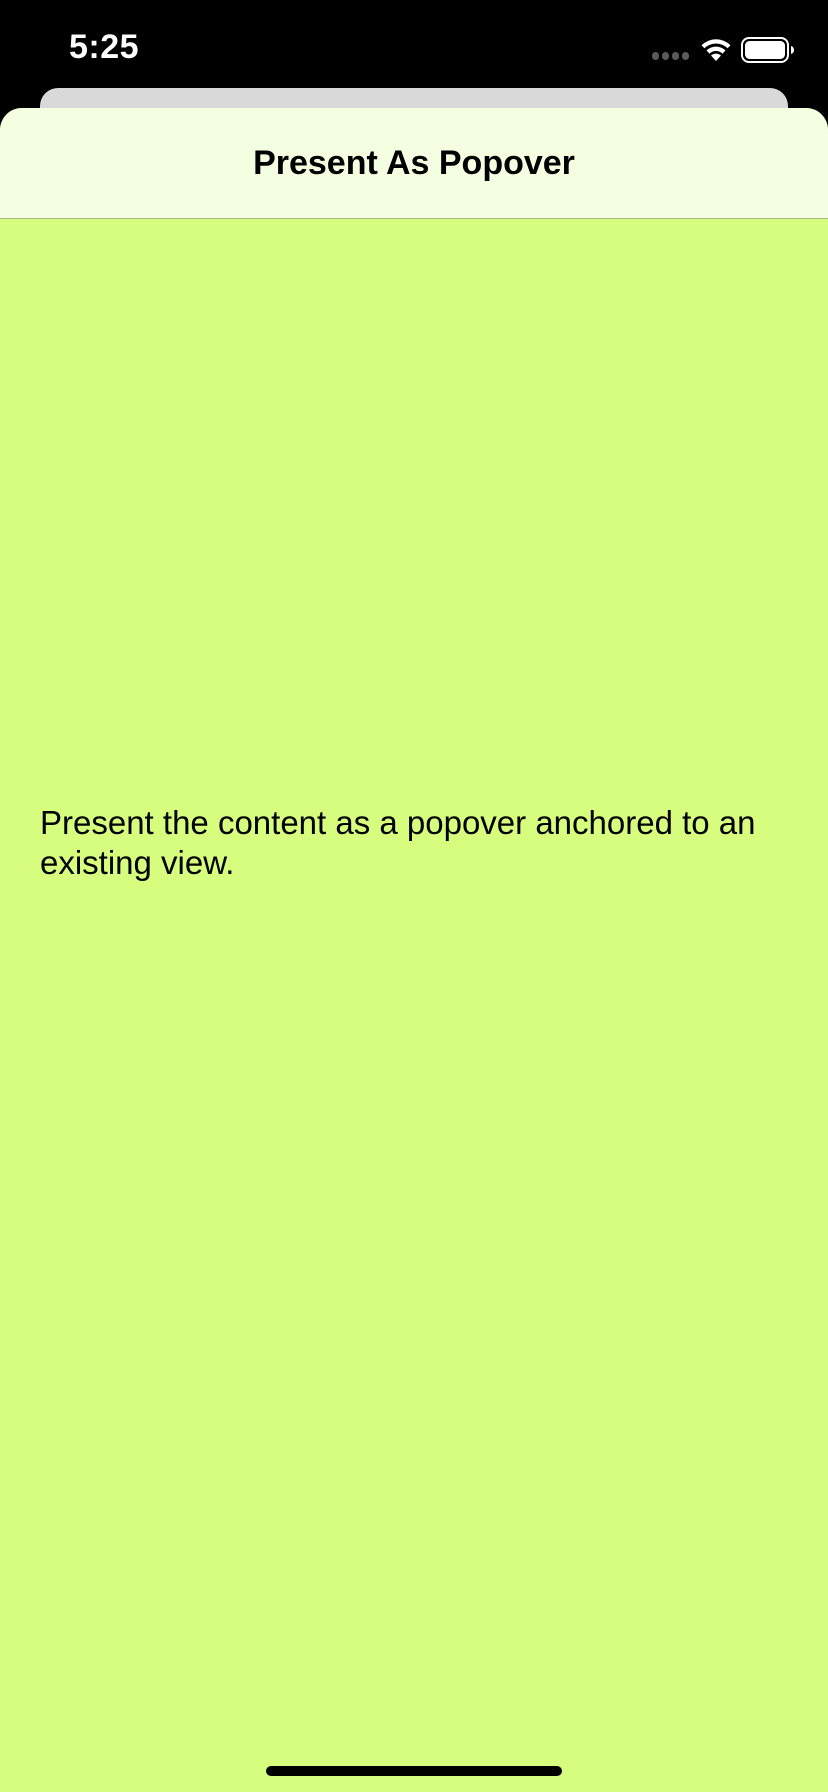 This screenshot has width=828, height=1792. I want to click on page-title: Present As Popover, so click(414, 163).